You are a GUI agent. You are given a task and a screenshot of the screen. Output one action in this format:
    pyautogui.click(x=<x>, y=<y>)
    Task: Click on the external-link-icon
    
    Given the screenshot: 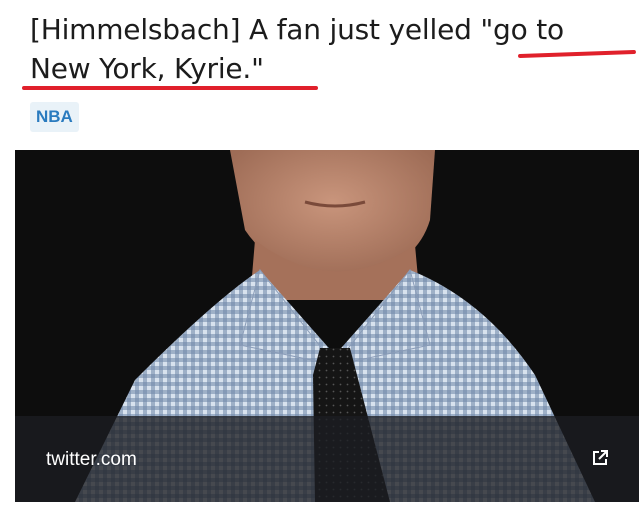 What is the action you would take?
    pyautogui.click(x=600, y=458)
    